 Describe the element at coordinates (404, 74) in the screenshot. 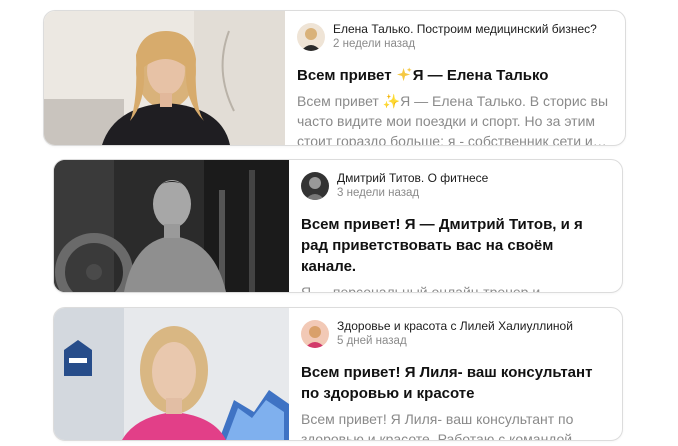

I see `sparkles-icon` at that location.